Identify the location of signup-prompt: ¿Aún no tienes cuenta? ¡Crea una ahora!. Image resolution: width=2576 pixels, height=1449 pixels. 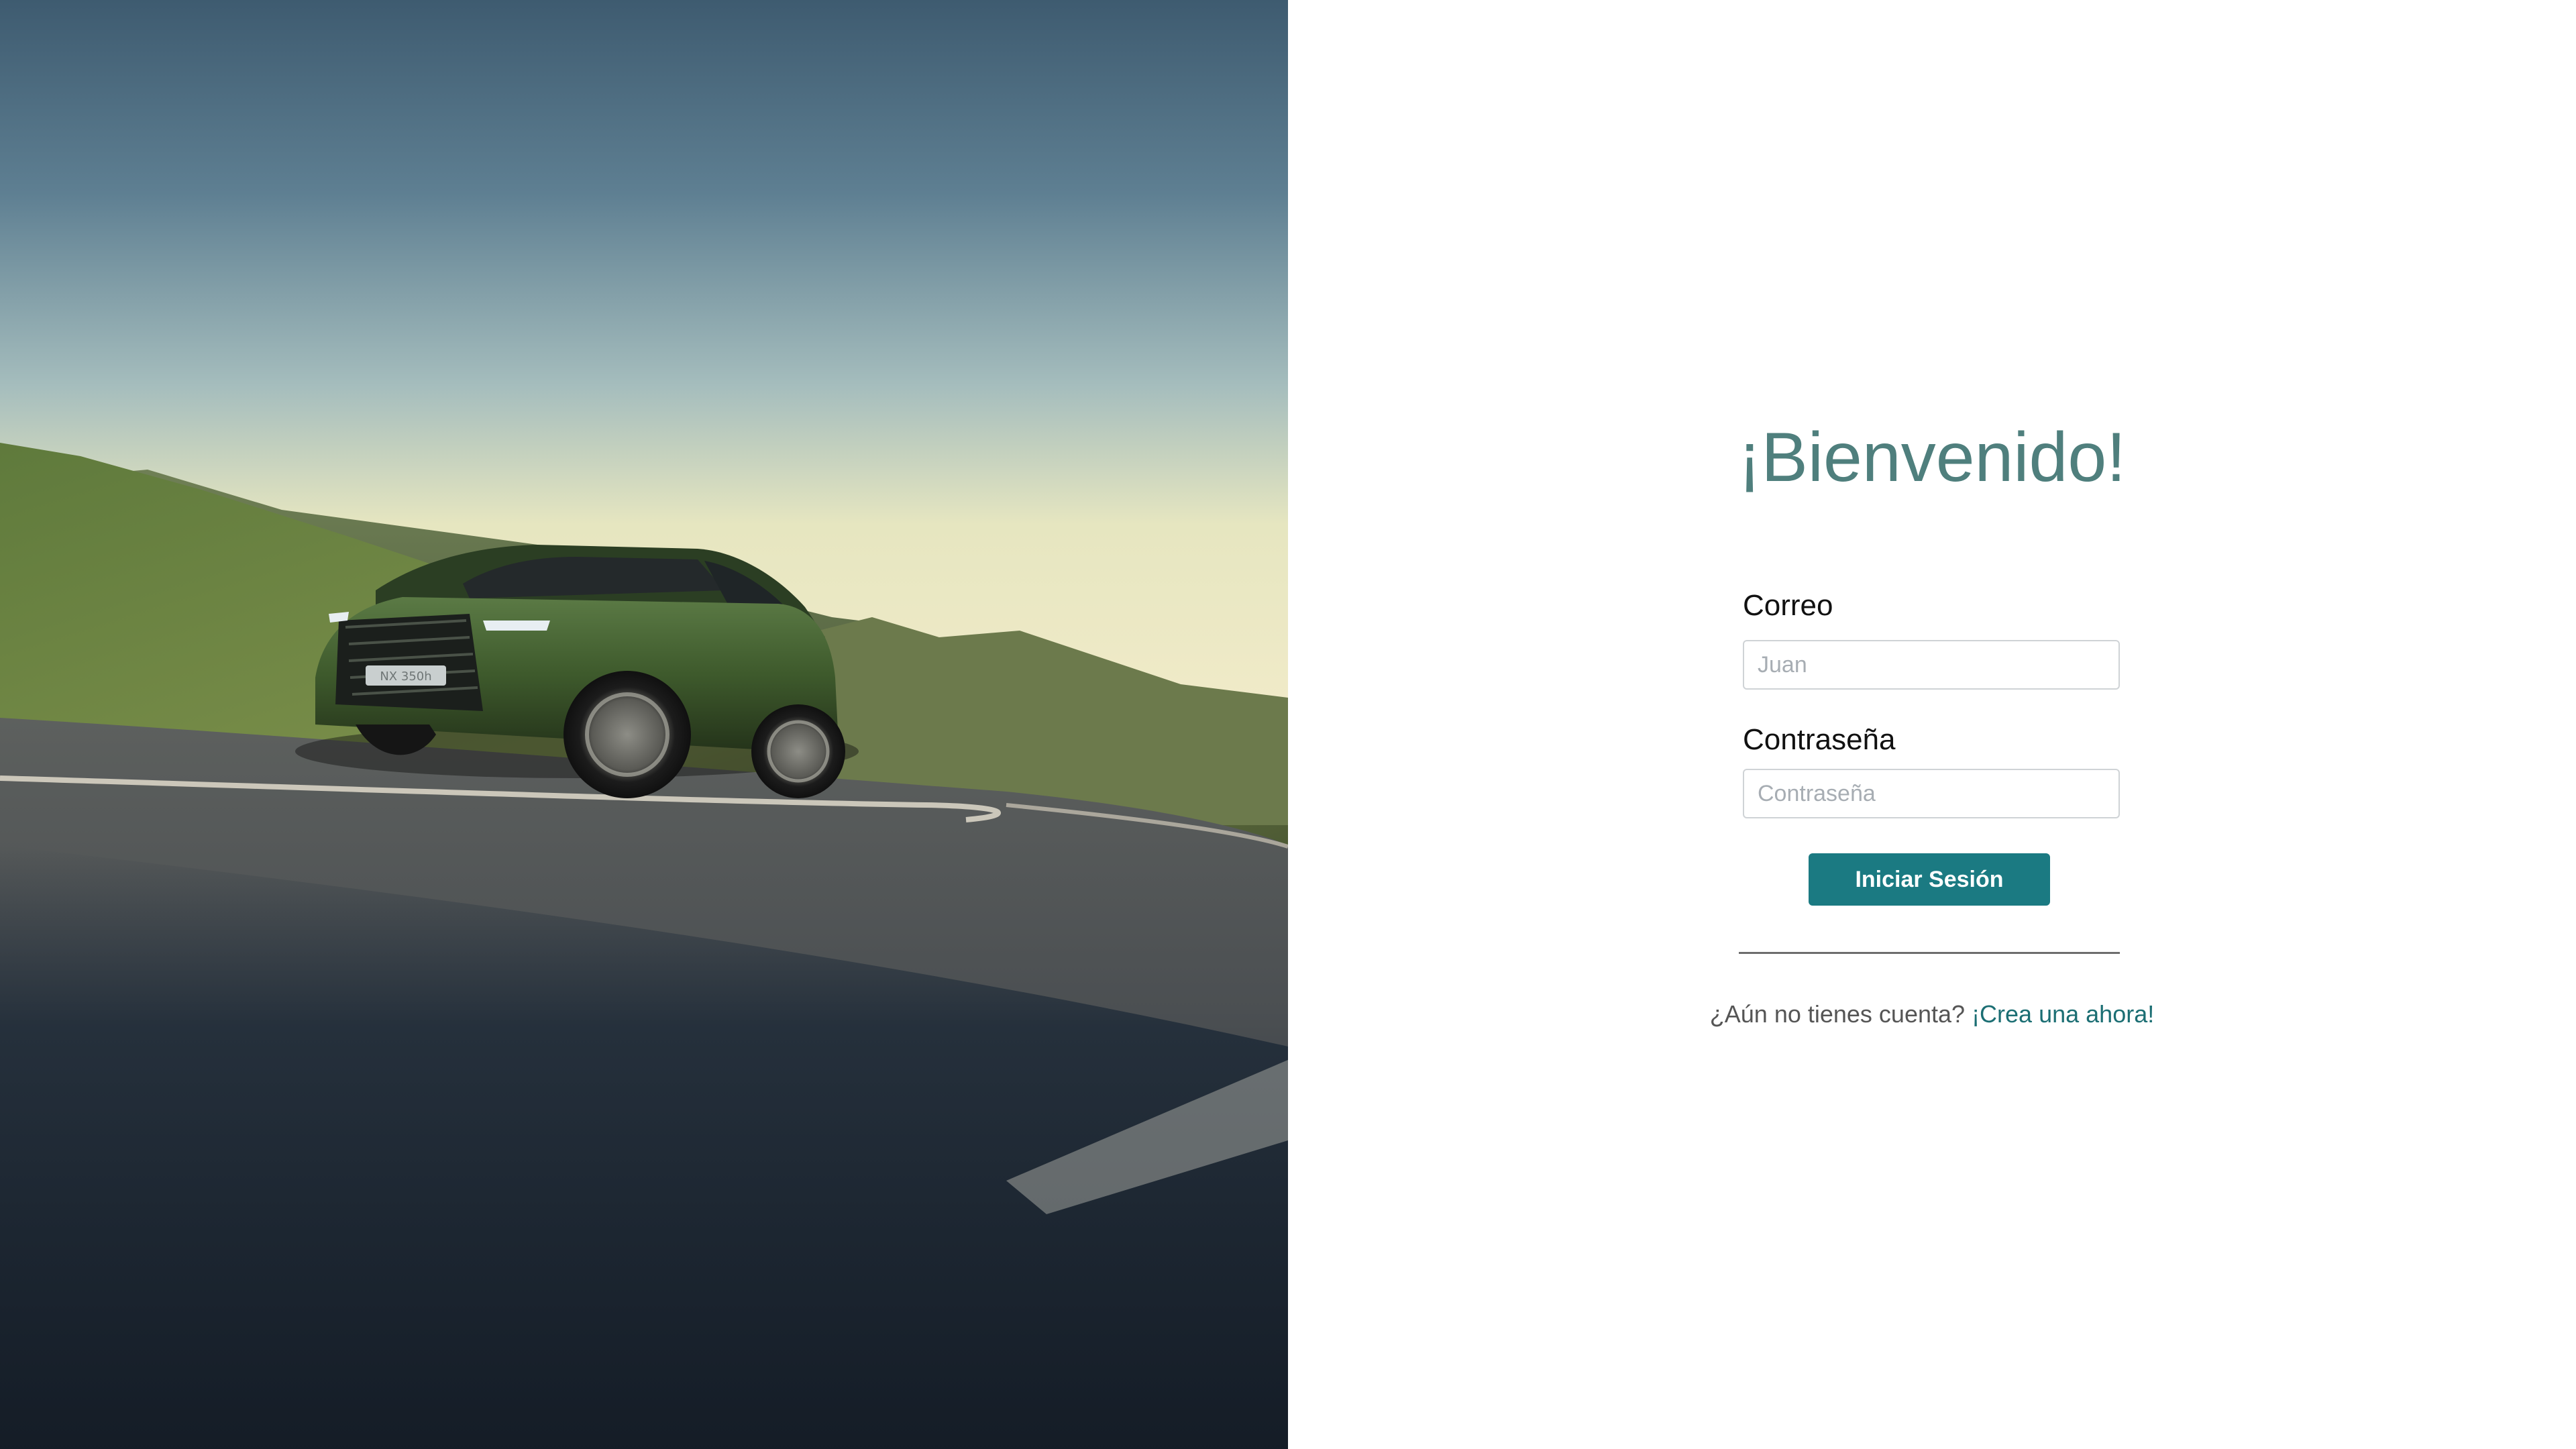
(1932, 1014).